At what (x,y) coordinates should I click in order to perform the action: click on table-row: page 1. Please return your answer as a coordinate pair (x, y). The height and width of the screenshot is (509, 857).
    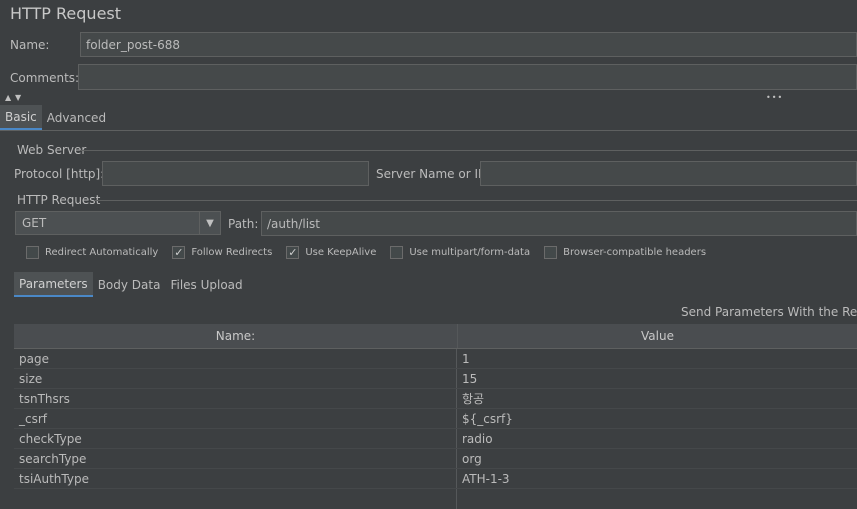
    Looking at the image, I should click on (435, 359).